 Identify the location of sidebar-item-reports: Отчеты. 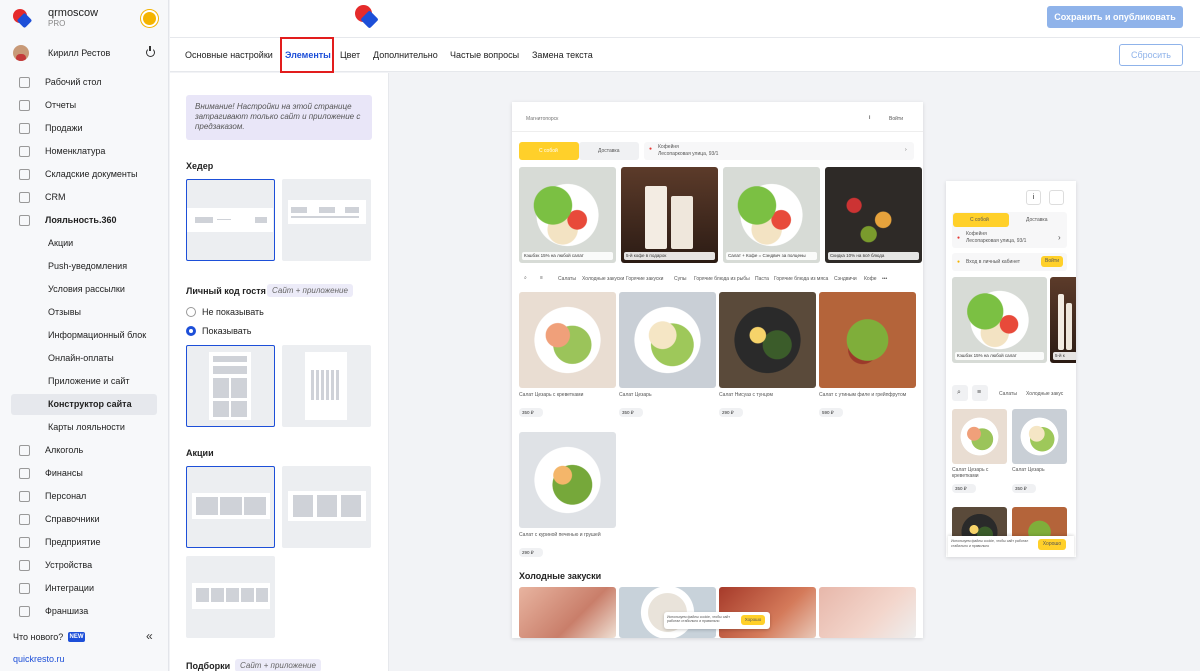
(84, 105).